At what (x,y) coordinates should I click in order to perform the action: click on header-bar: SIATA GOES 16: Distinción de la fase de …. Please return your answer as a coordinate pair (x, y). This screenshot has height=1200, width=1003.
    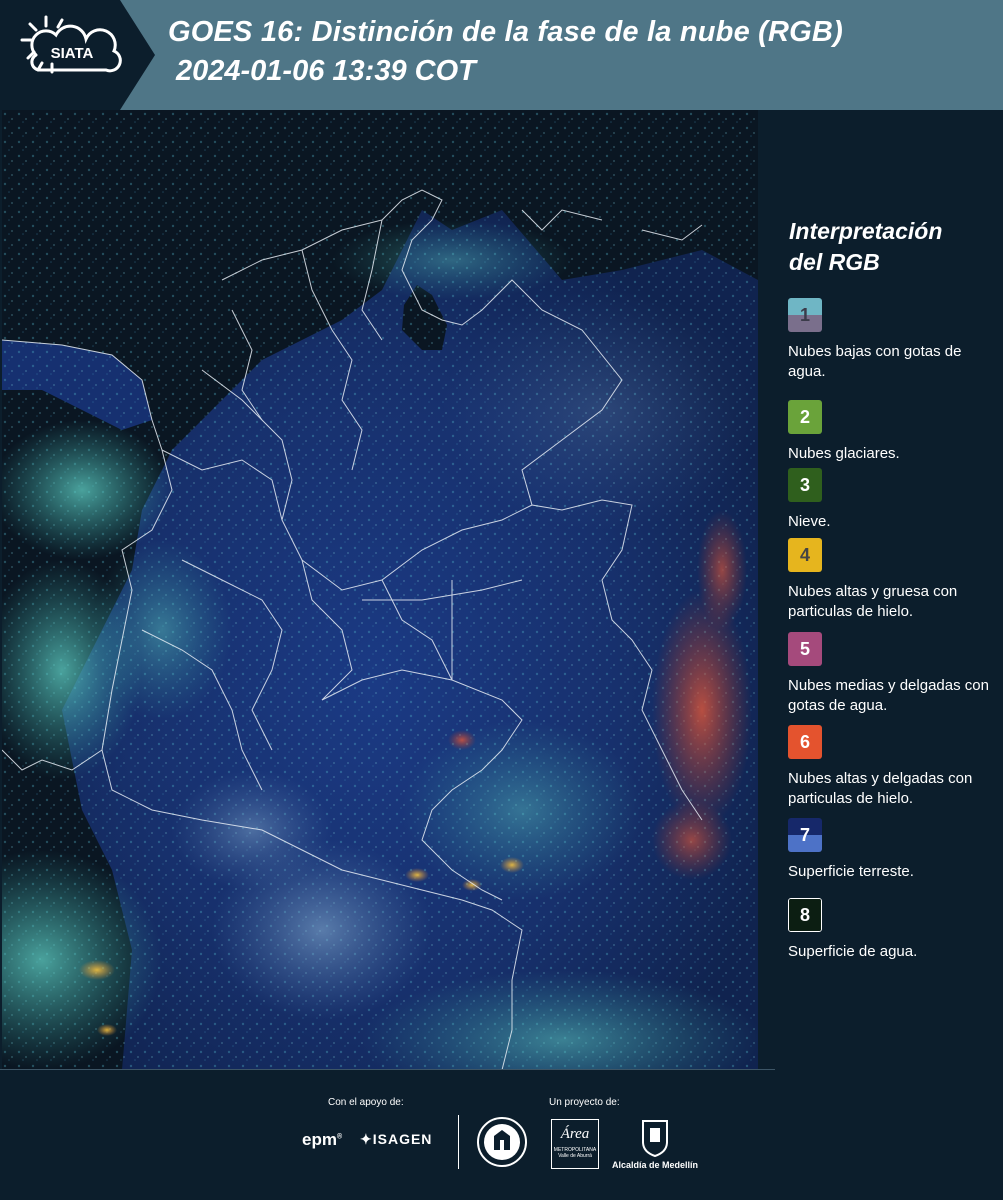
    Looking at the image, I should click on (501, 55).